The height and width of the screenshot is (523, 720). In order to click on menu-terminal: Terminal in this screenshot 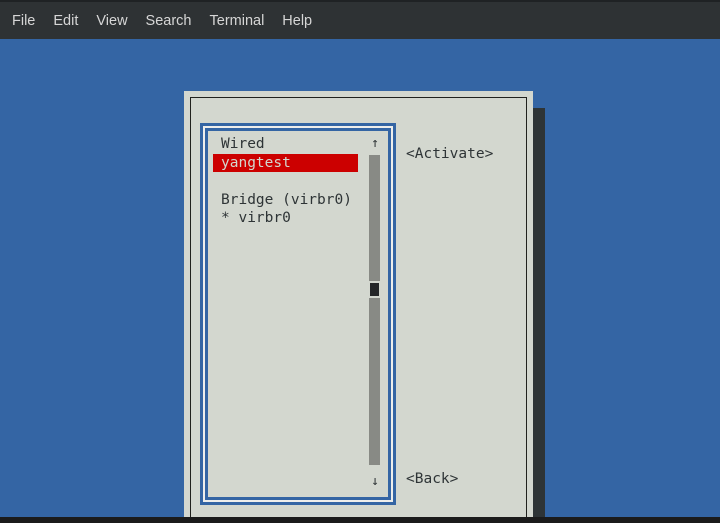, I will do `click(237, 21)`.